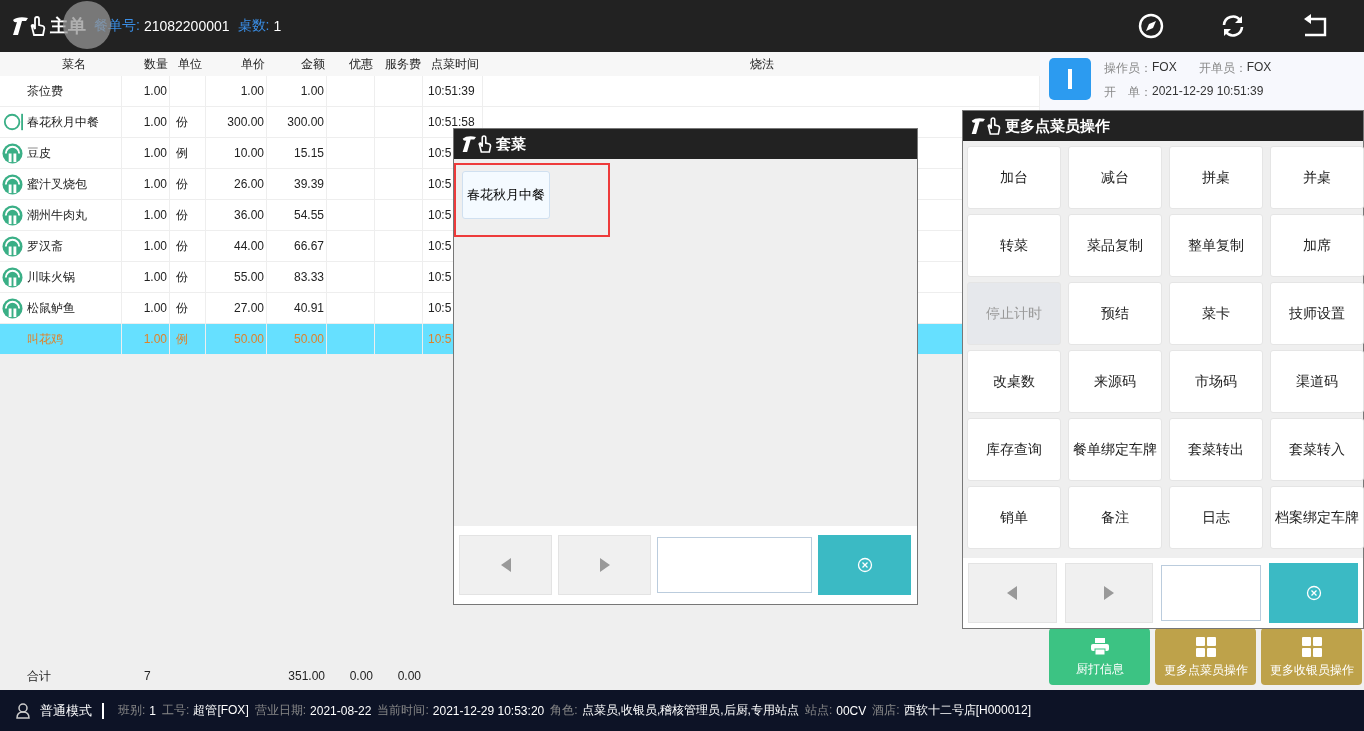 The width and height of the screenshot is (1364, 731). Describe the element at coordinates (341, 710) in the screenshot. I see `status-value: 2021-08-22` at that location.